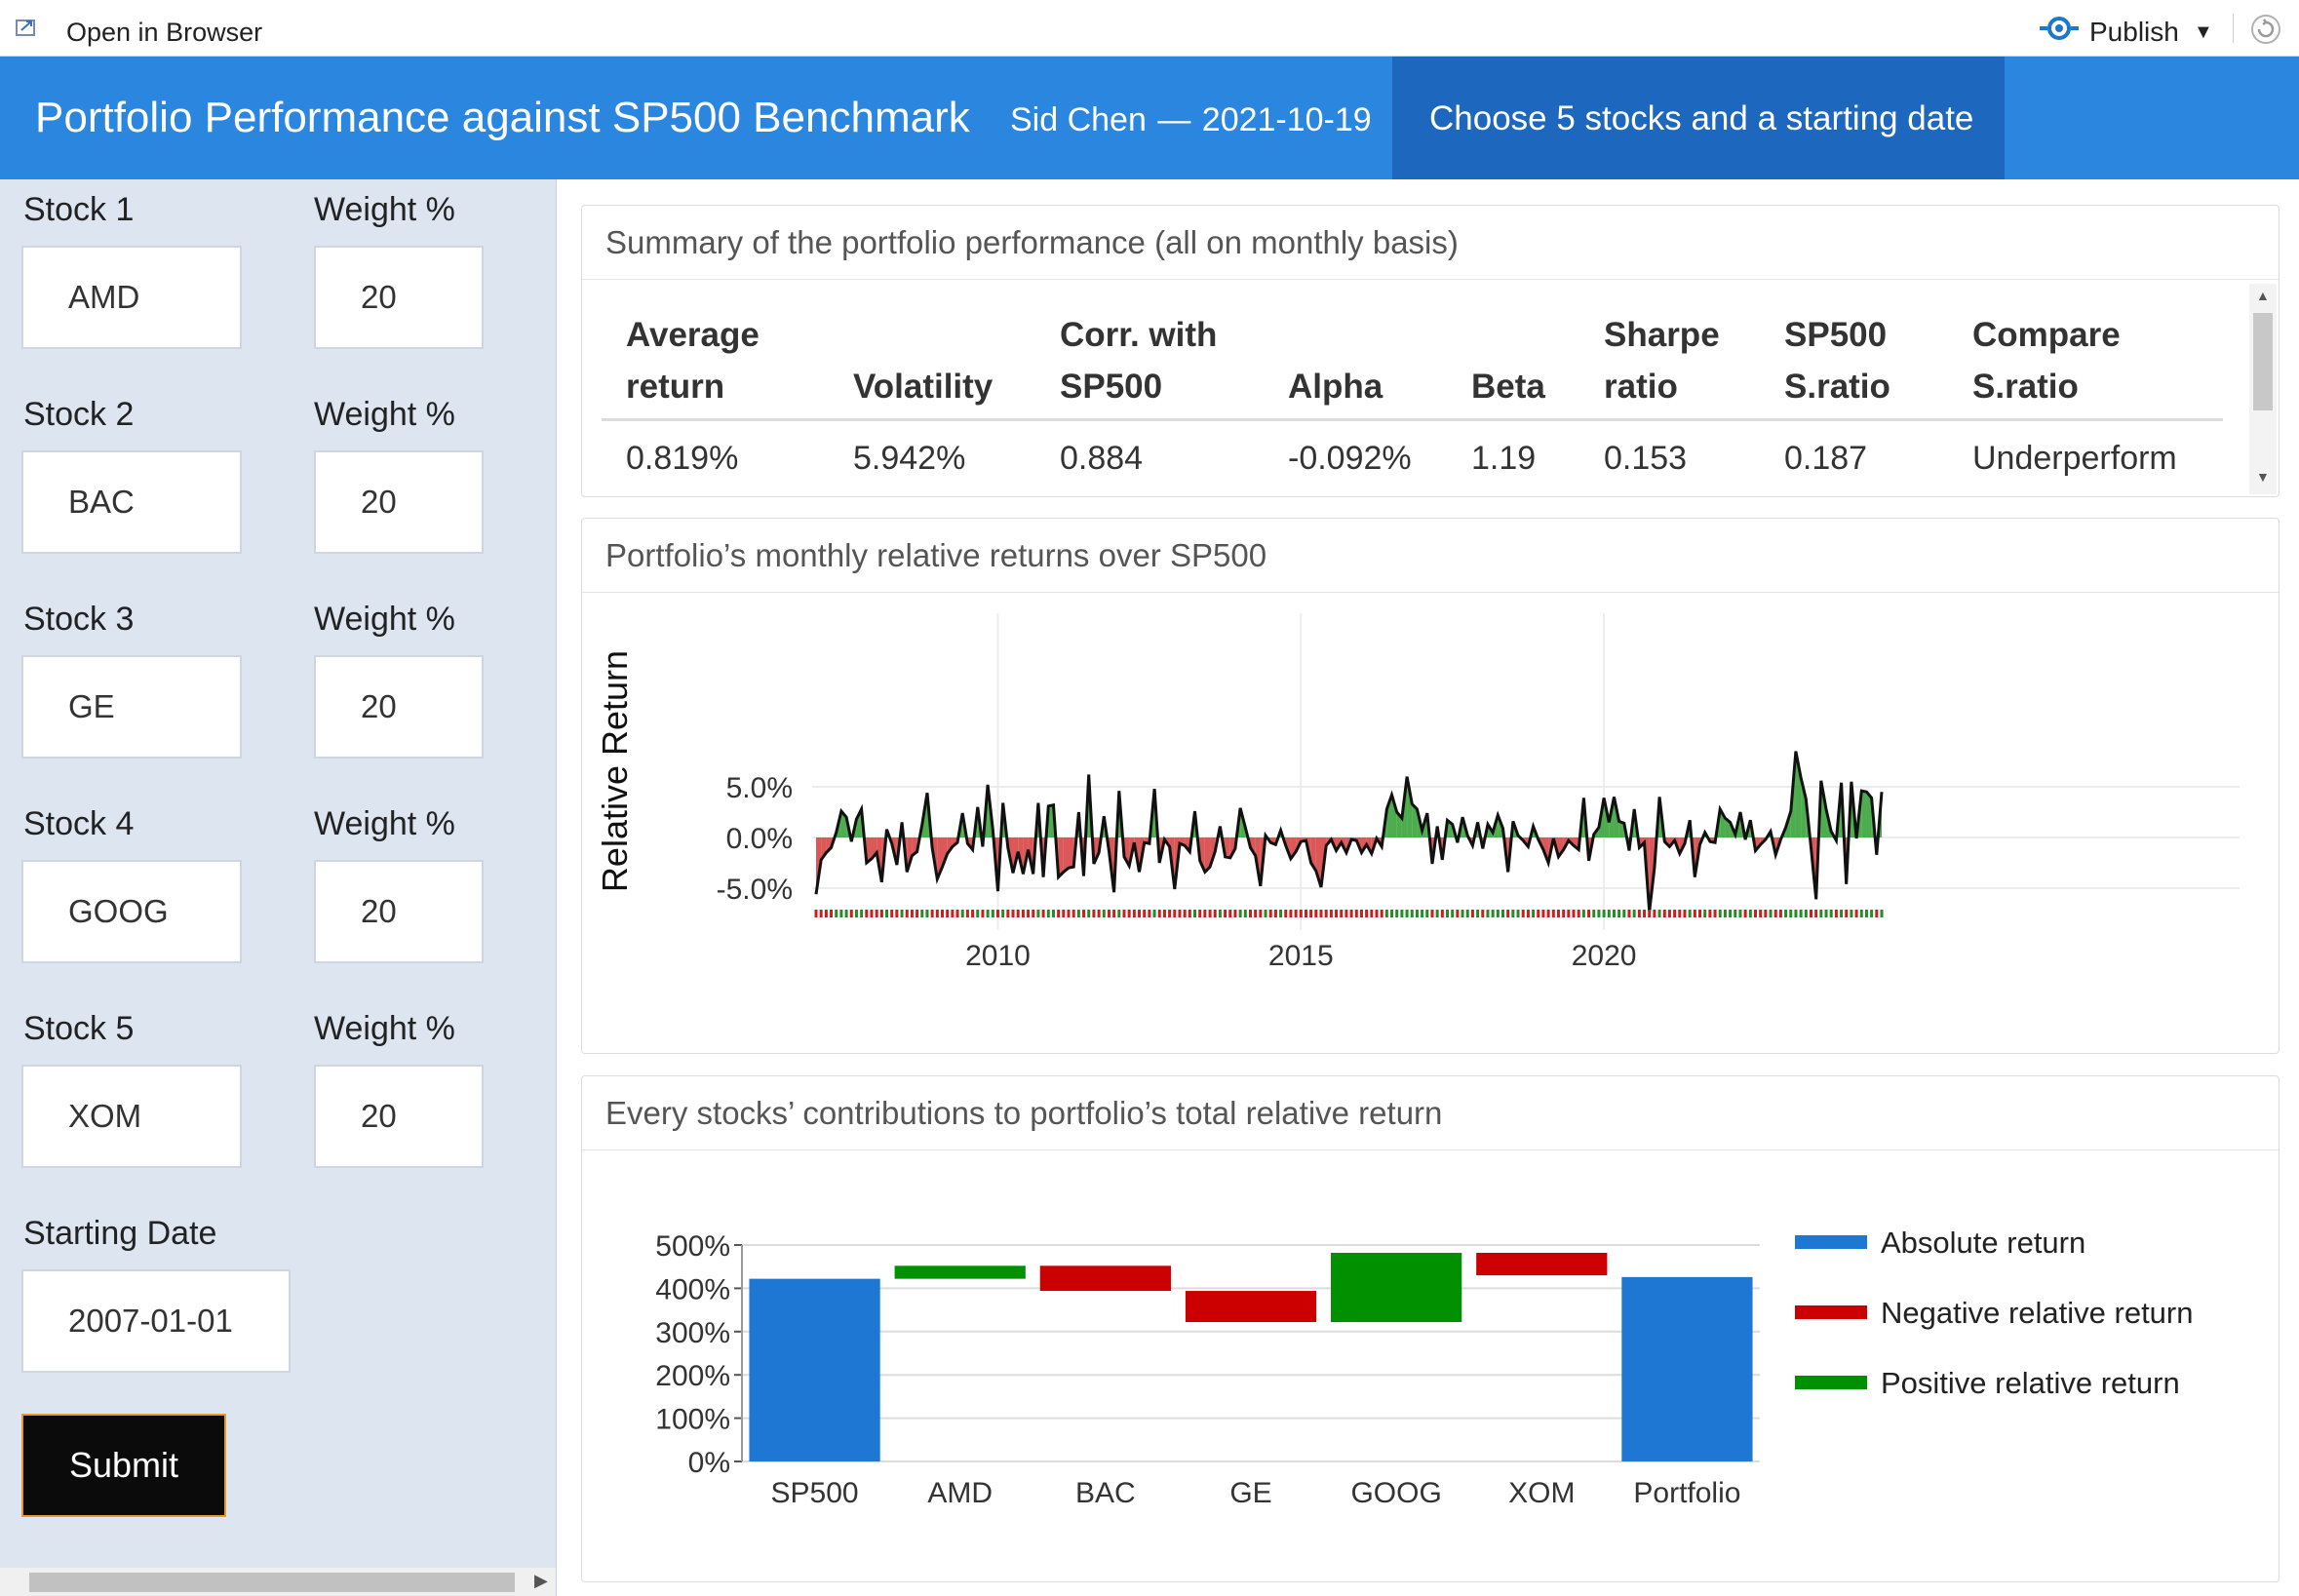  What do you see at coordinates (709, 1463) in the screenshot?
I see `y-tick-label: 0%` at bounding box center [709, 1463].